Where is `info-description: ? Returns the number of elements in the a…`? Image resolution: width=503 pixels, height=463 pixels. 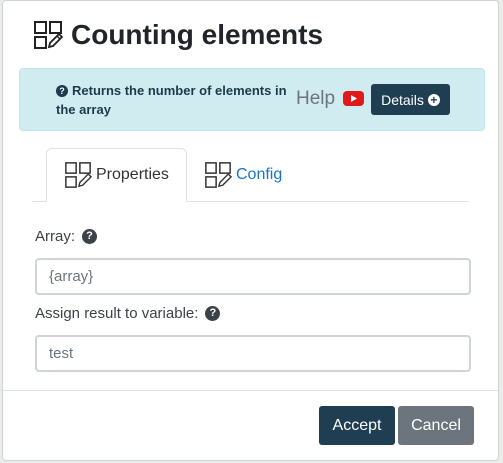 info-description: ? Returns the number of elements in the a… is located at coordinates (176, 100).